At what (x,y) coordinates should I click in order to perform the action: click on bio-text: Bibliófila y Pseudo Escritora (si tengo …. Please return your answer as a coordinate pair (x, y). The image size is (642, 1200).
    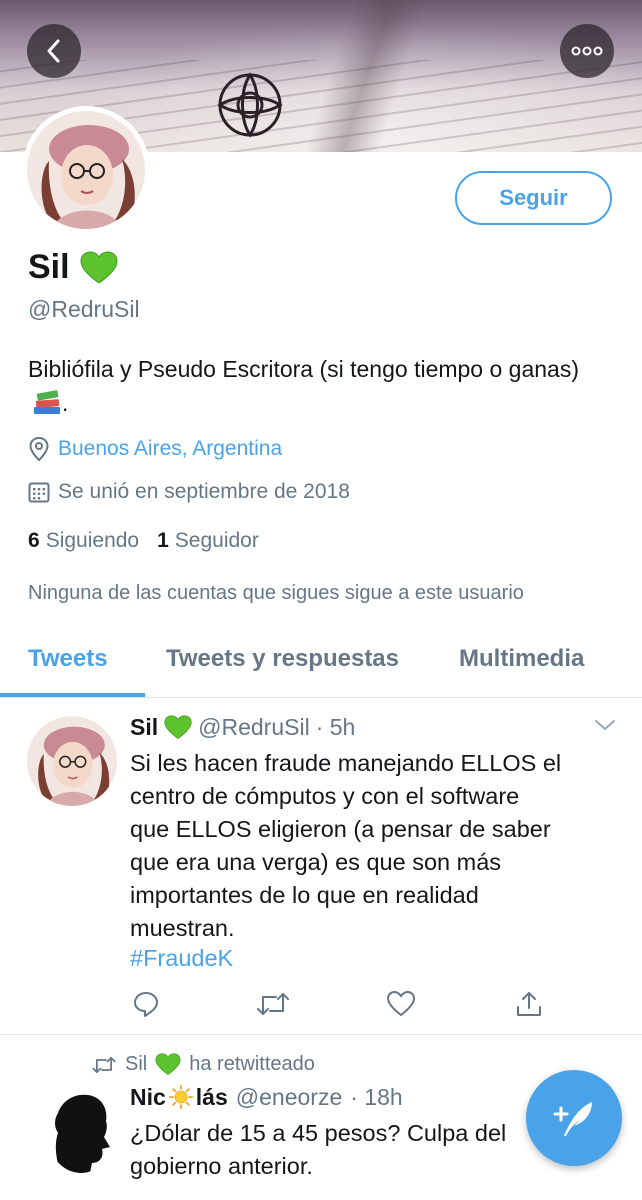
    Looking at the image, I should click on (304, 369).